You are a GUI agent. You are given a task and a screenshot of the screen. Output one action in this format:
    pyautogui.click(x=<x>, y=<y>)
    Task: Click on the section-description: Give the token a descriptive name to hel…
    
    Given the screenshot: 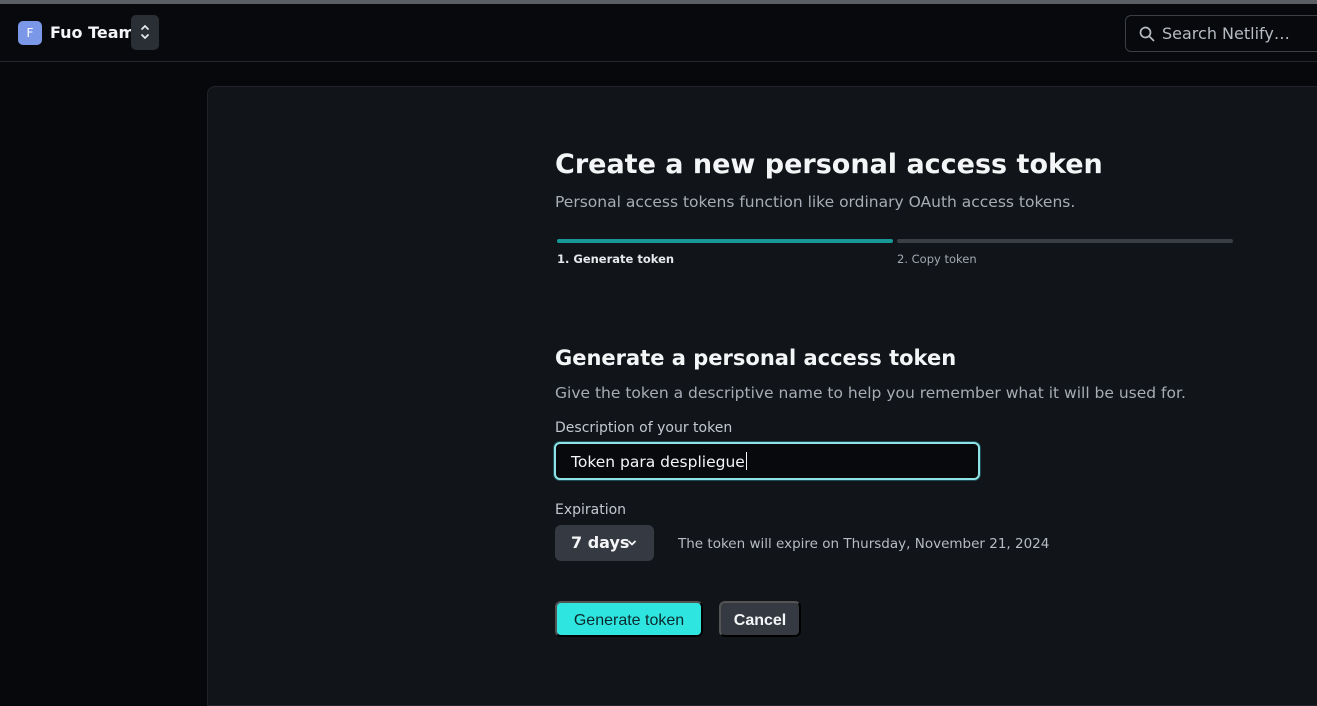 What is the action you would take?
    pyautogui.click(x=870, y=393)
    